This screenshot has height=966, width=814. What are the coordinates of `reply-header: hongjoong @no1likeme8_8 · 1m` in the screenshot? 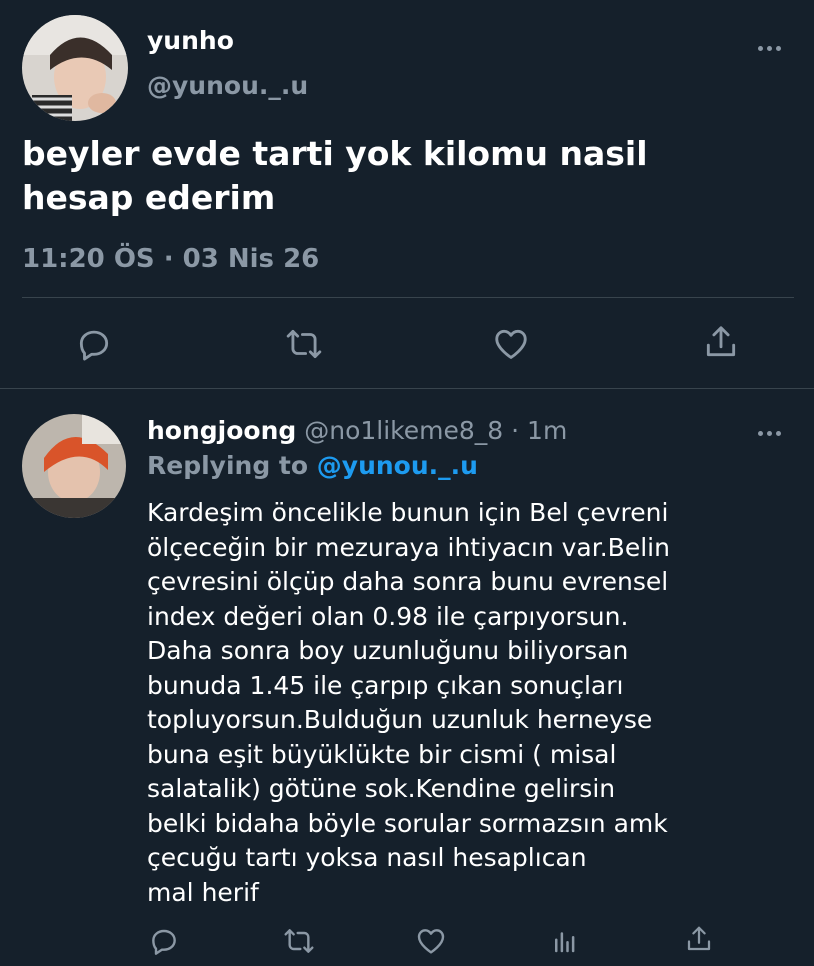 It's located at (357, 430).